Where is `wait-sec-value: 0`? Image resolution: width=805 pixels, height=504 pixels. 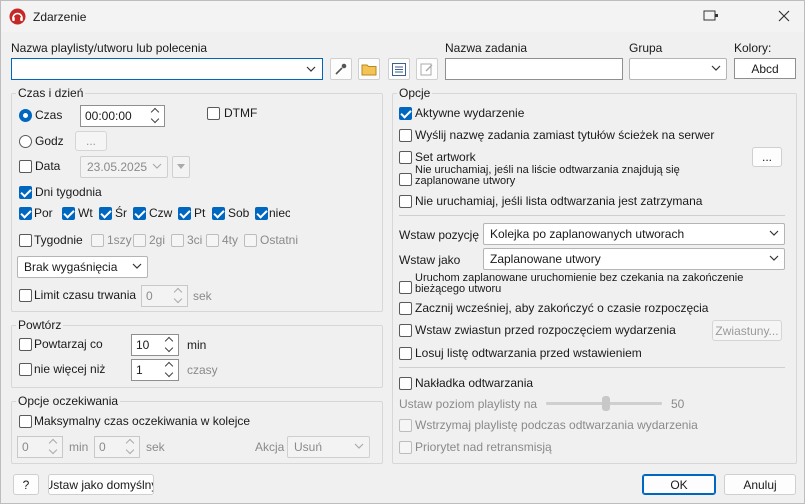
wait-sec-value: 0 is located at coordinates (102, 447).